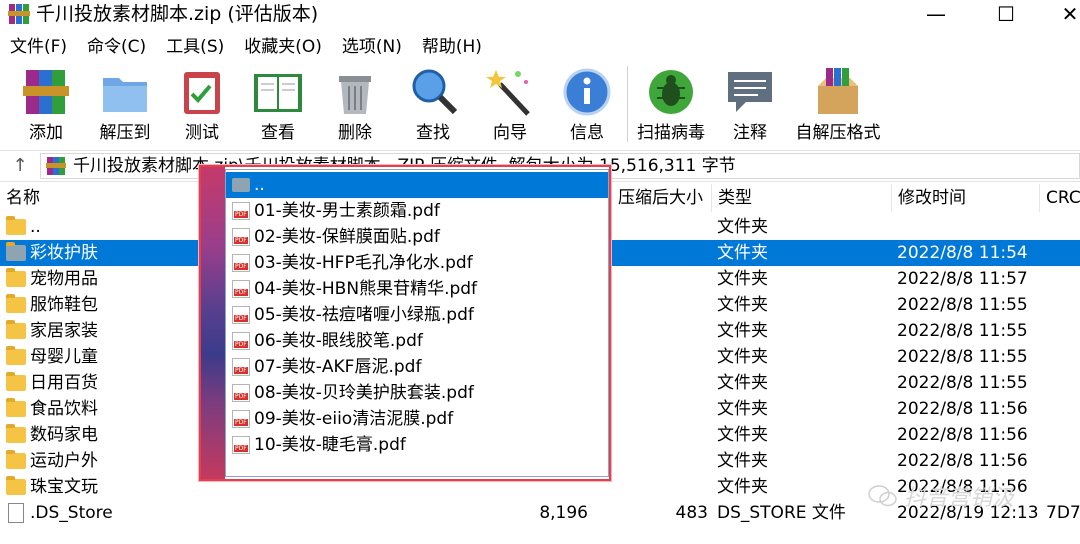 The width and height of the screenshot is (1080, 544). I want to click on row-crc: 7D7, so click(1063, 513).